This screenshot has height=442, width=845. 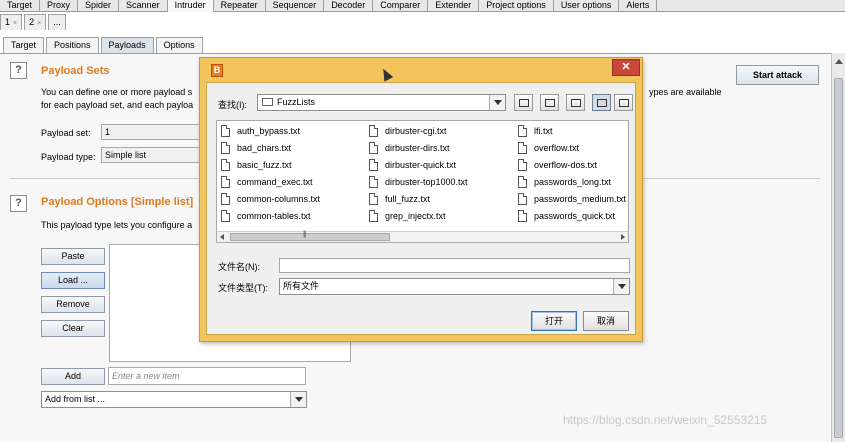 I want to click on tab-intruder: Intruder, so click(x=190, y=6).